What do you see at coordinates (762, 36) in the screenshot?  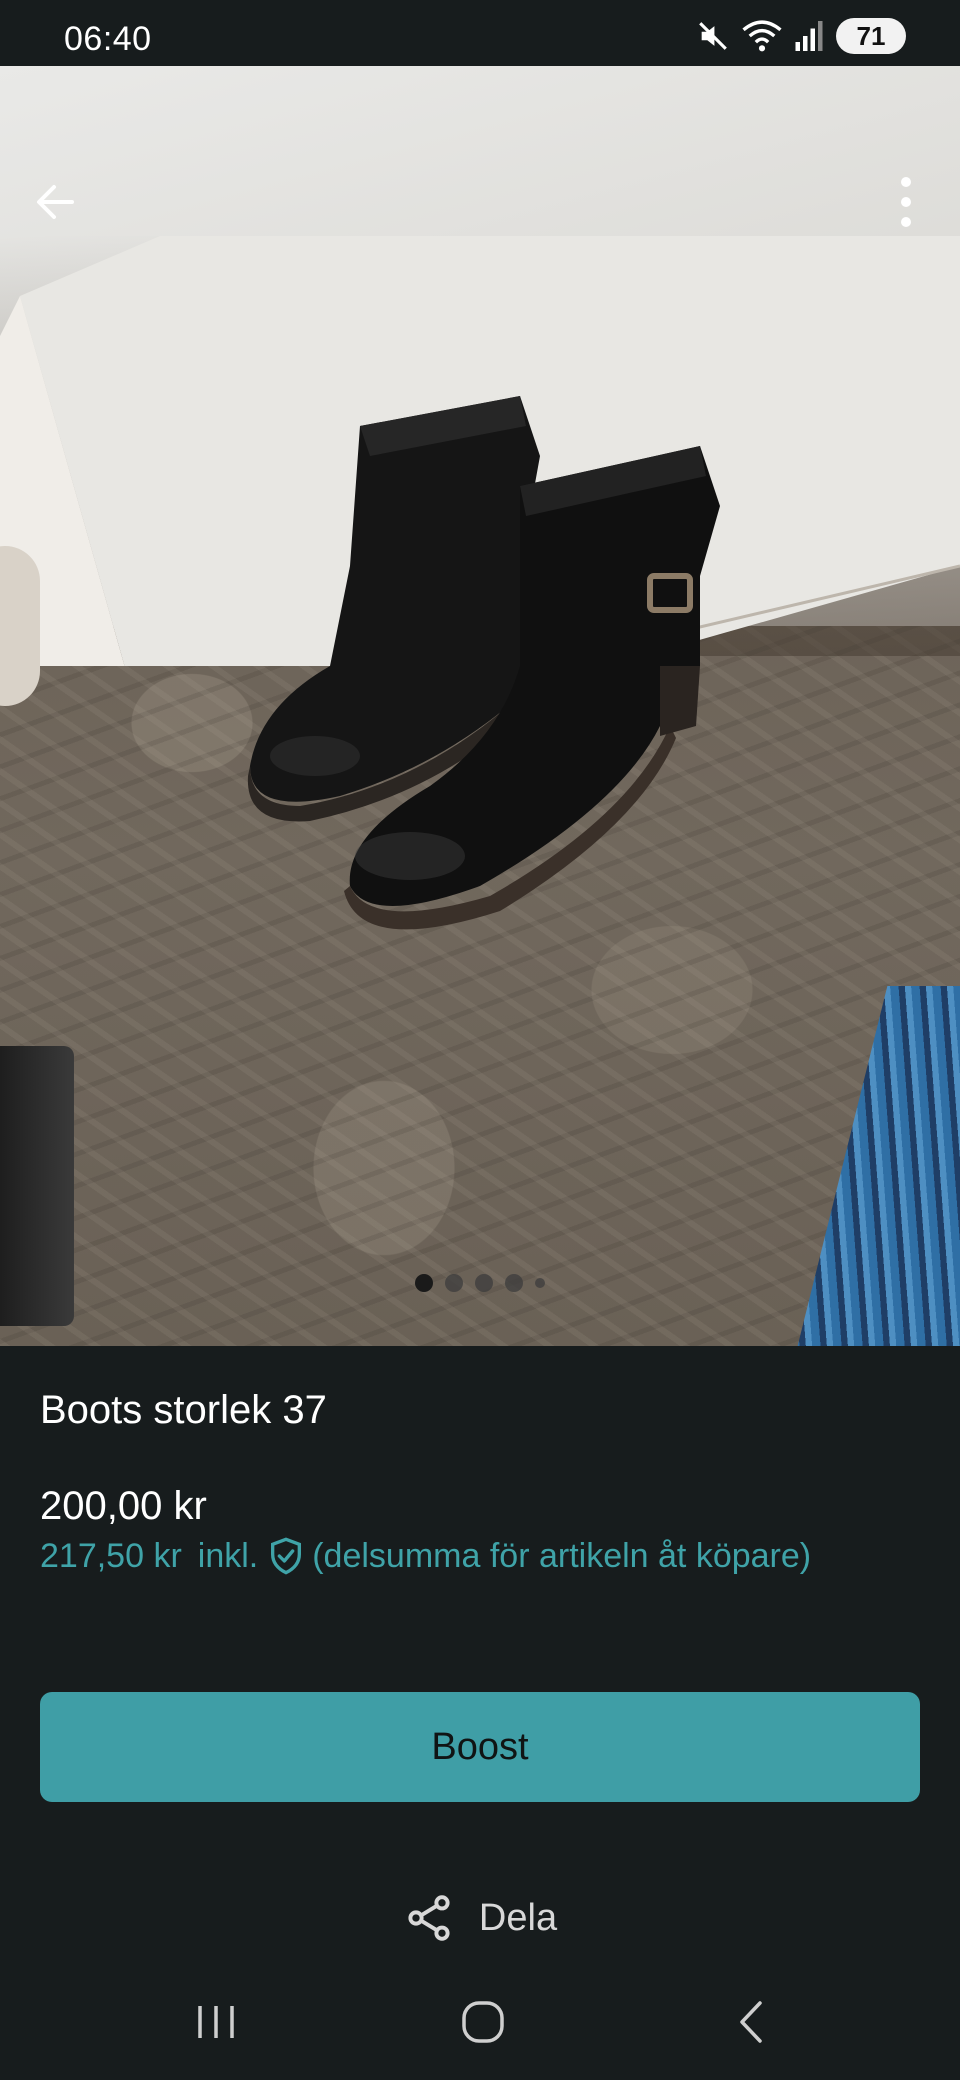 I see `wifi-icon` at bounding box center [762, 36].